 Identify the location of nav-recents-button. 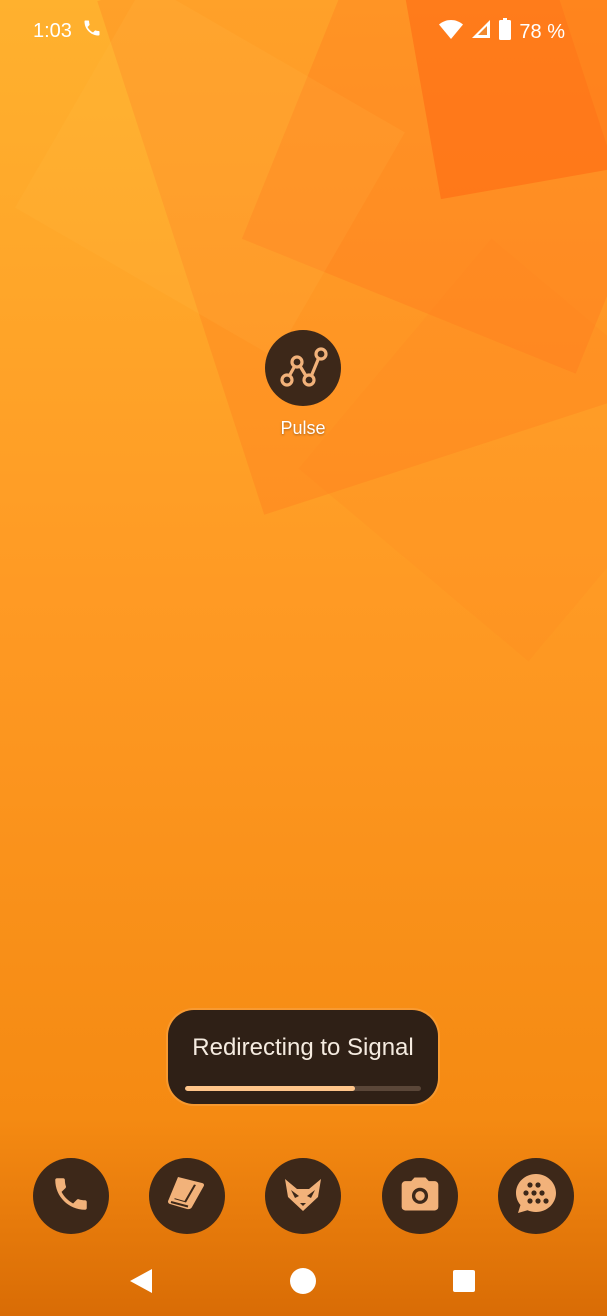
(464, 1283).